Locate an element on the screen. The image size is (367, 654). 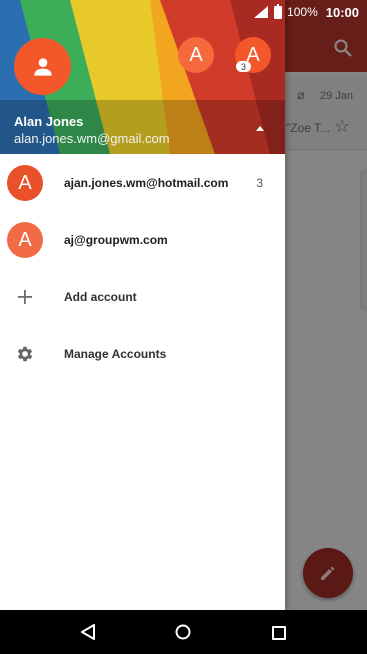
back-icon is located at coordinates (88, 632).